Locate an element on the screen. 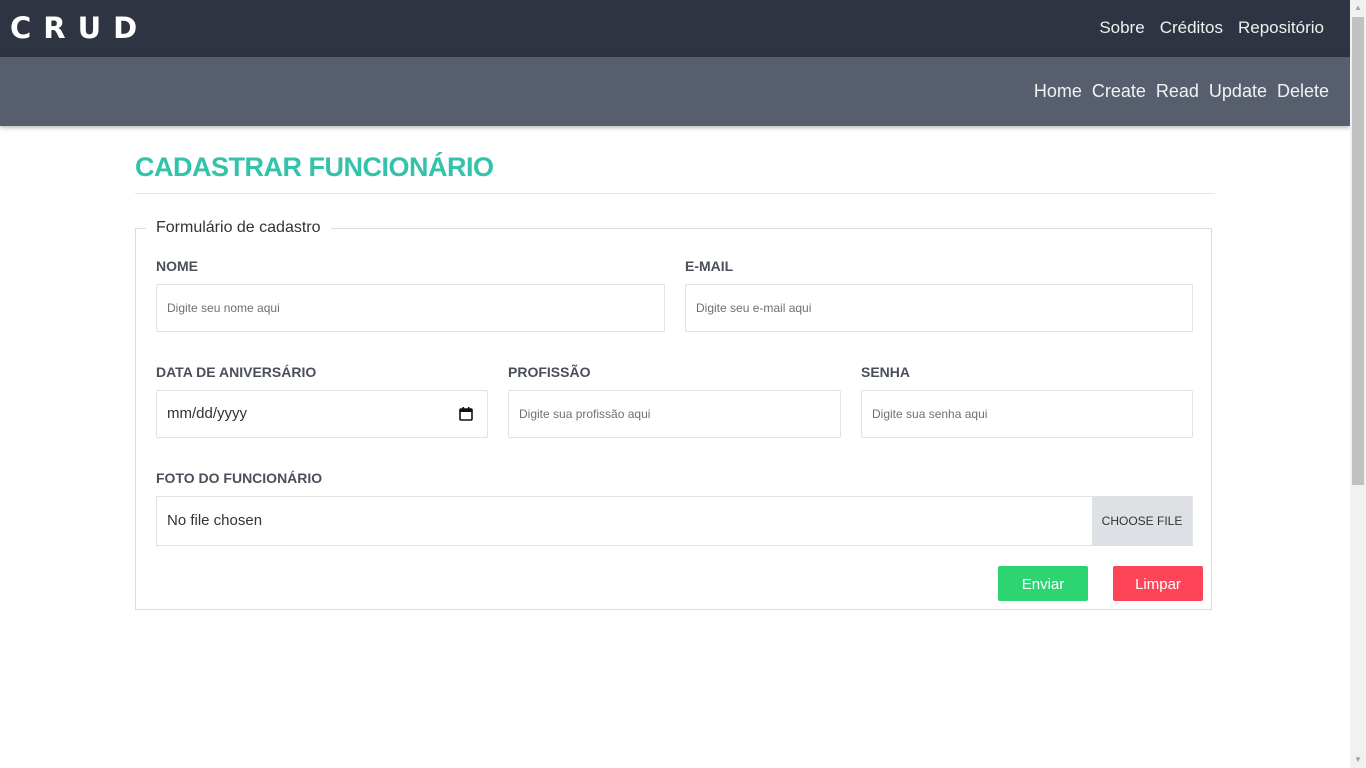 This screenshot has height=768, width=1366. nav-link-update: Update is located at coordinates (1238, 91).